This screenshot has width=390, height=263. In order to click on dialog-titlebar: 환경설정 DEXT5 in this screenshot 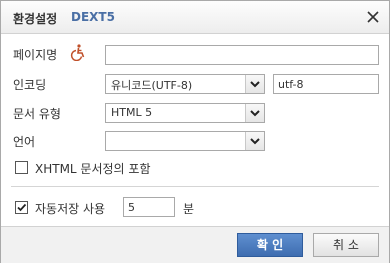, I will do `click(195, 17)`.